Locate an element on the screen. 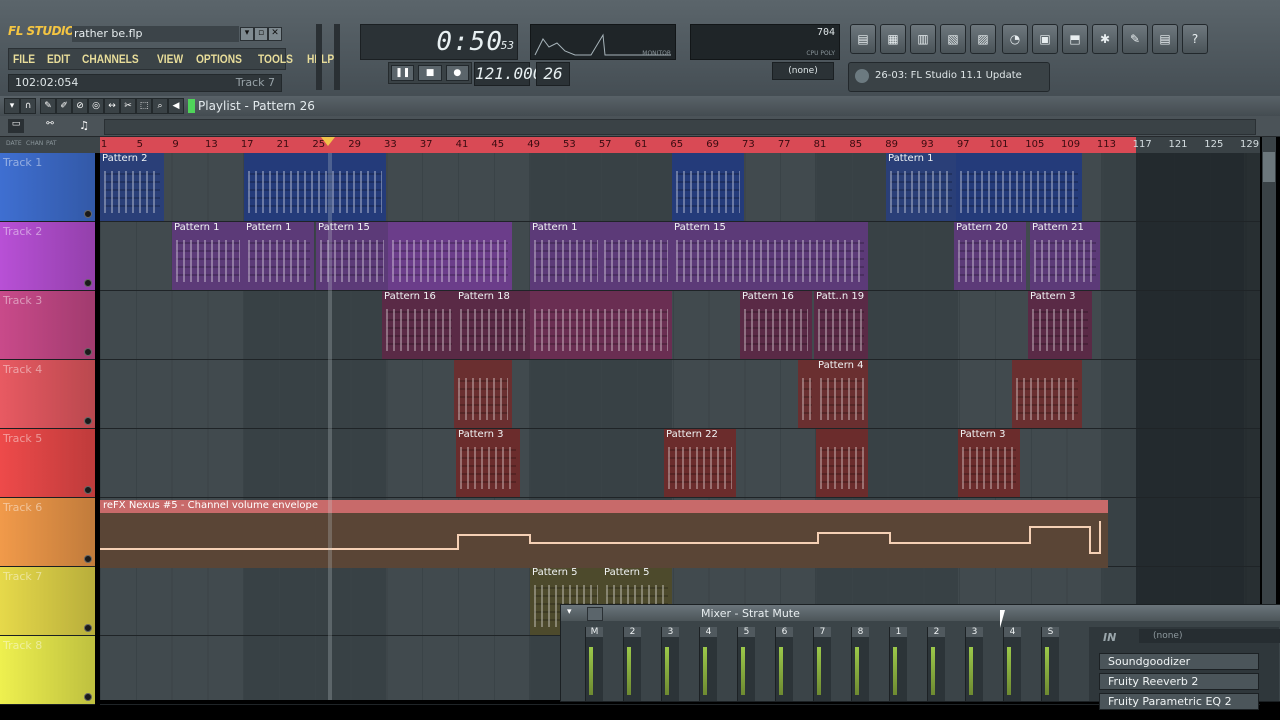 The height and width of the screenshot is (720, 1280). mixer-strip: 3 is located at coordinates (670, 664).